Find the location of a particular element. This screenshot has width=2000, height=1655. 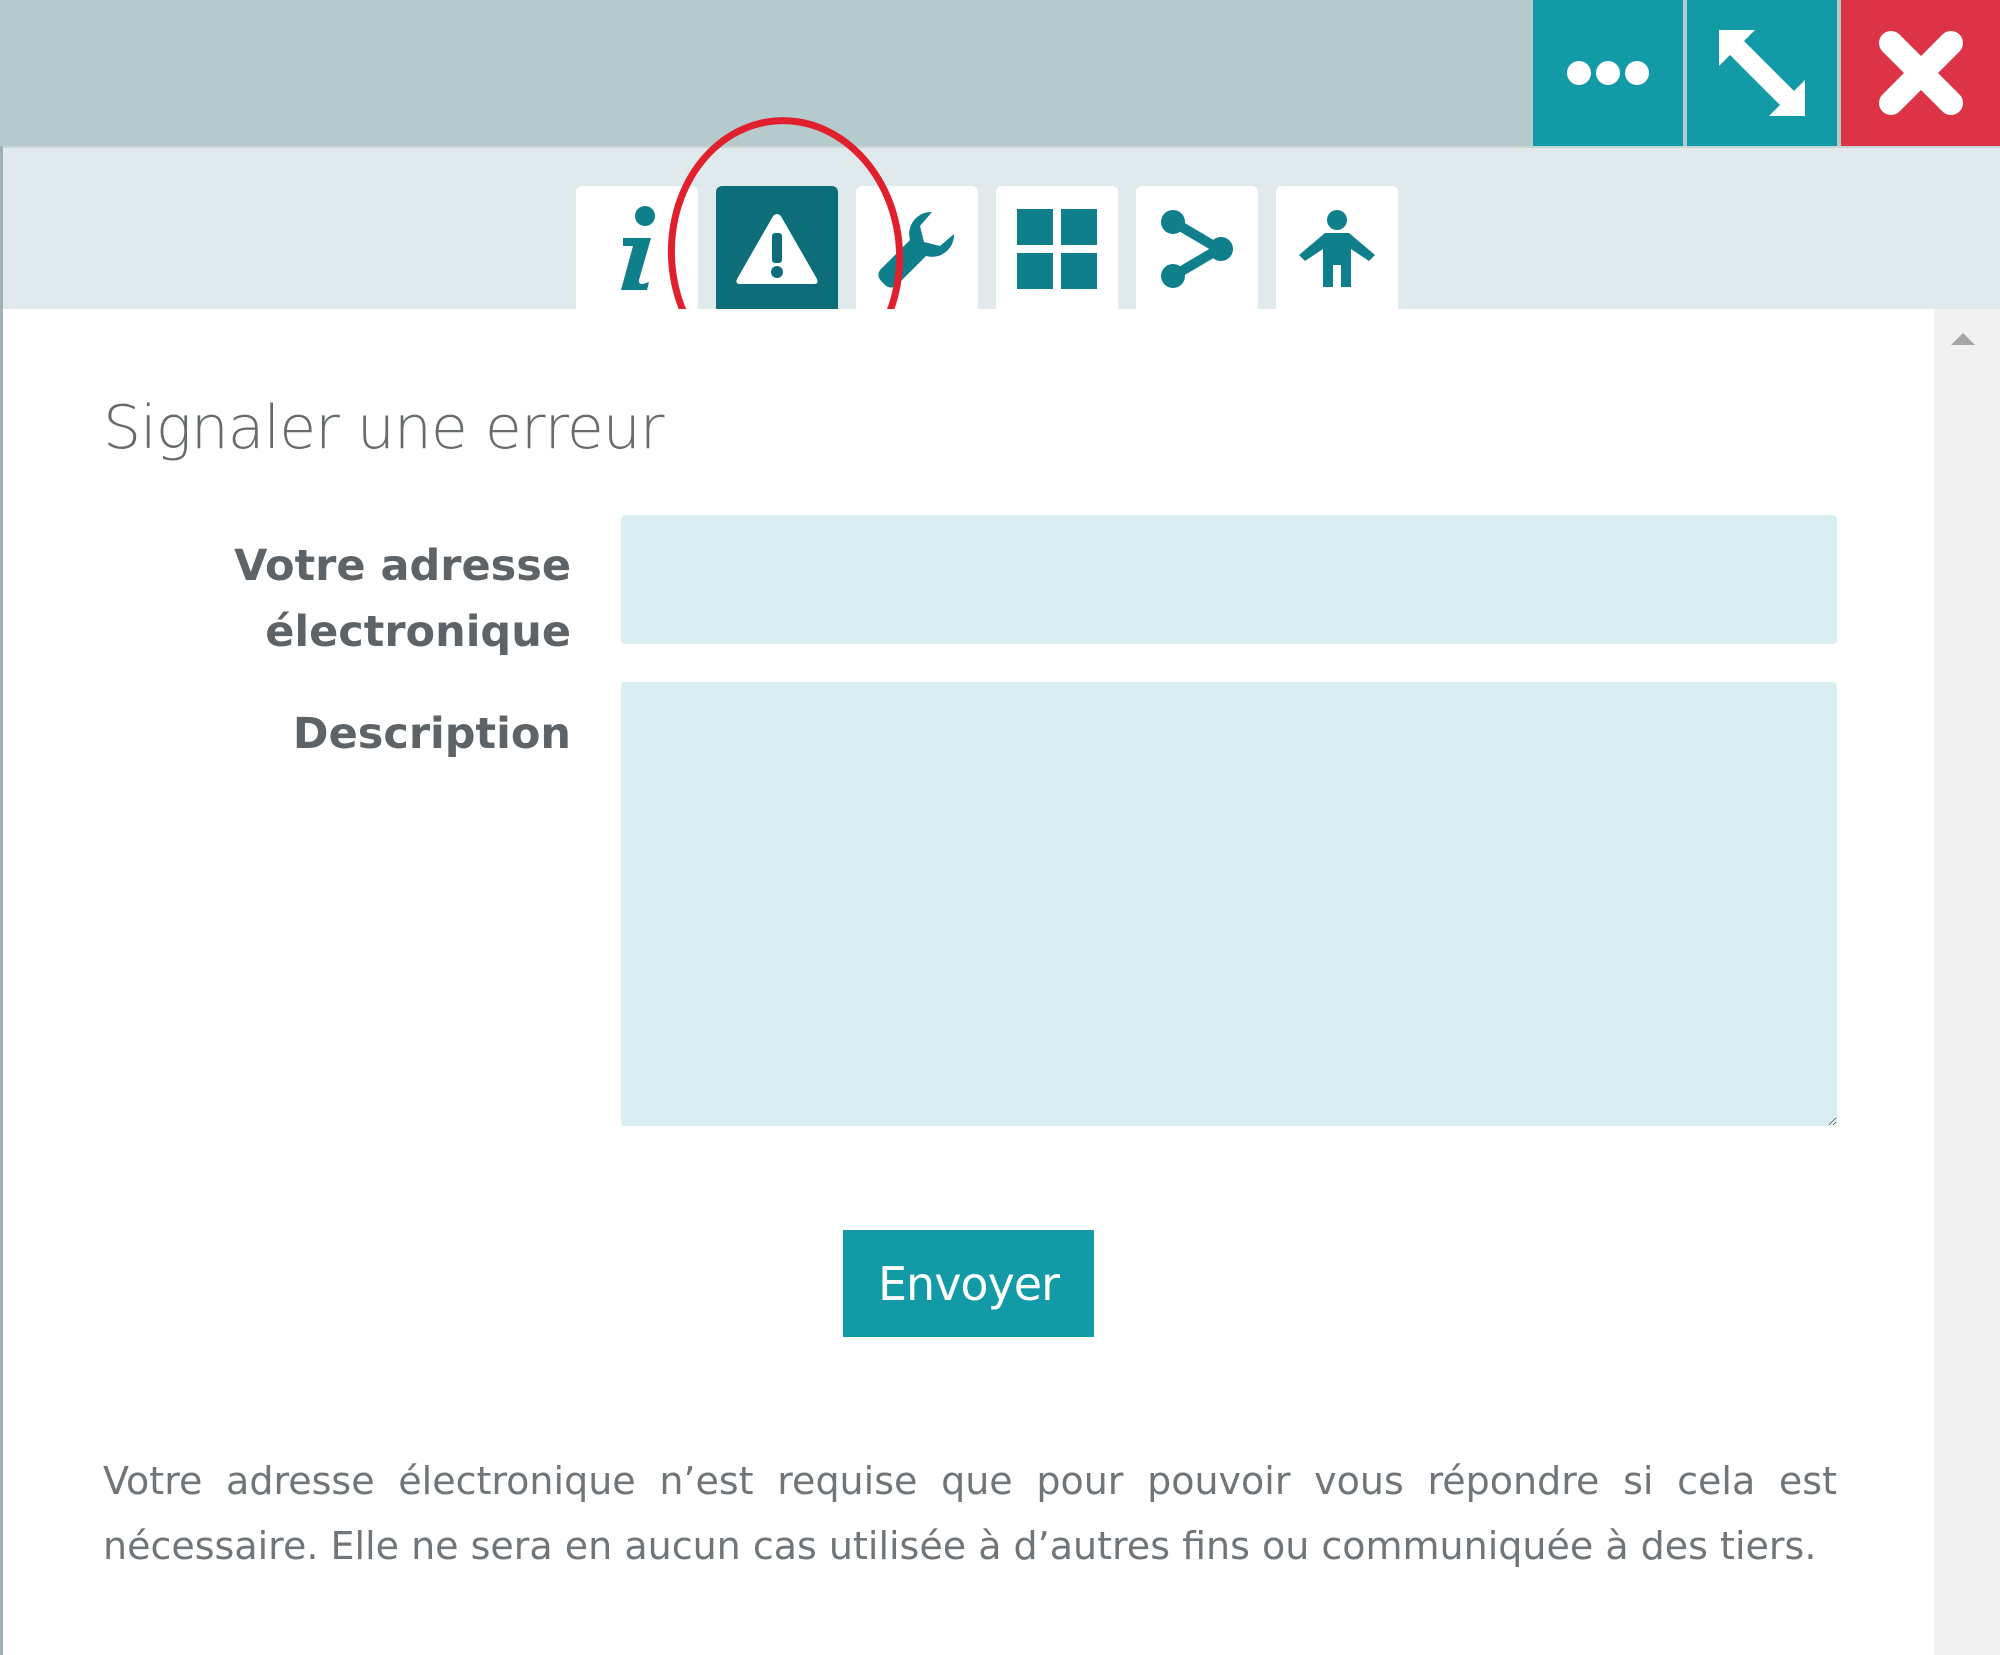

warning-triangle-icon is located at coordinates (777, 248).